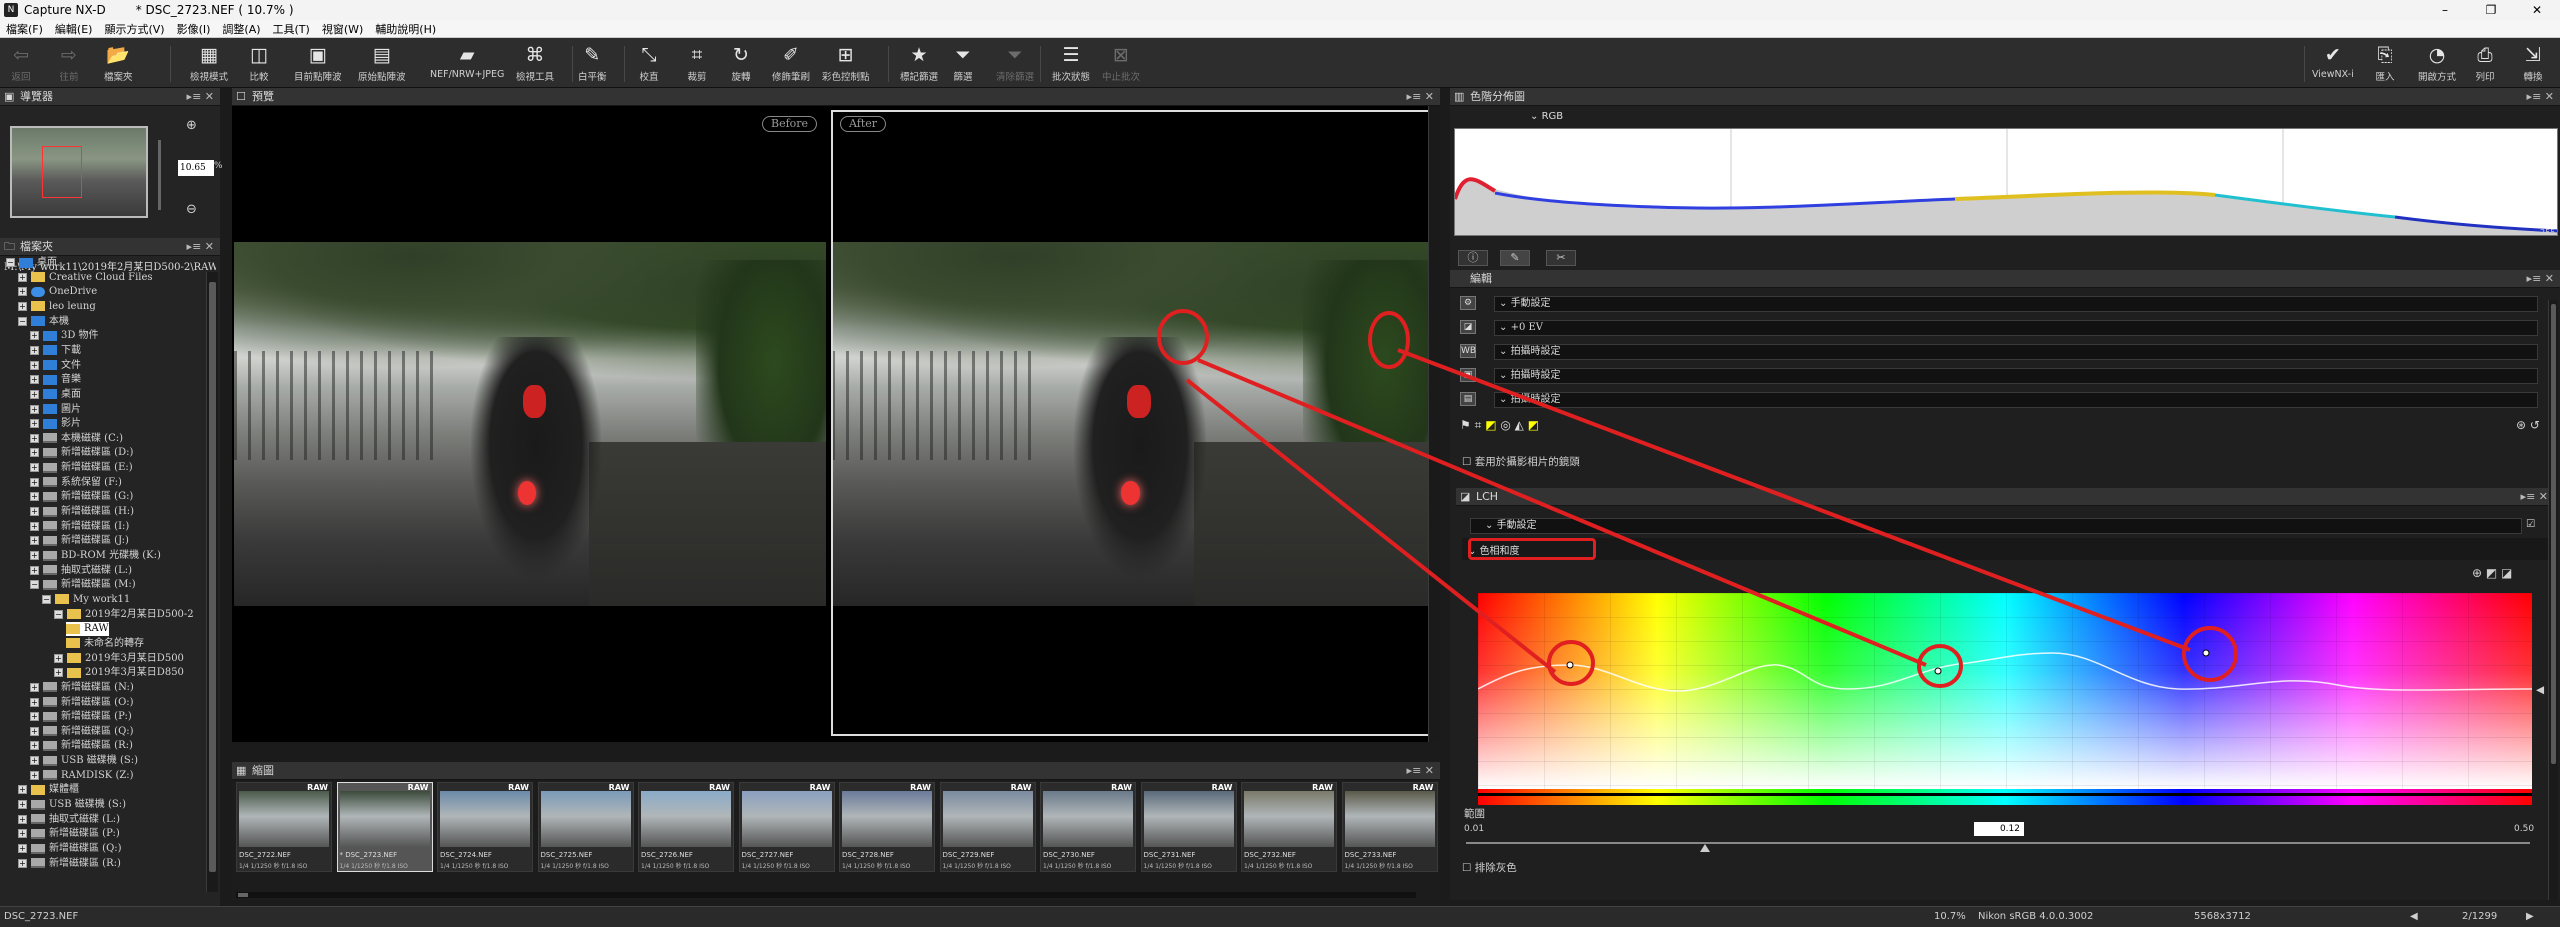  What do you see at coordinates (1188, 827) in the screenshot?
I see `thumbnail-item: RAW DSC_2731.NEF 1/4 1/1250 秒 f/1.8 ISO` at bounding box center [1188, 827].